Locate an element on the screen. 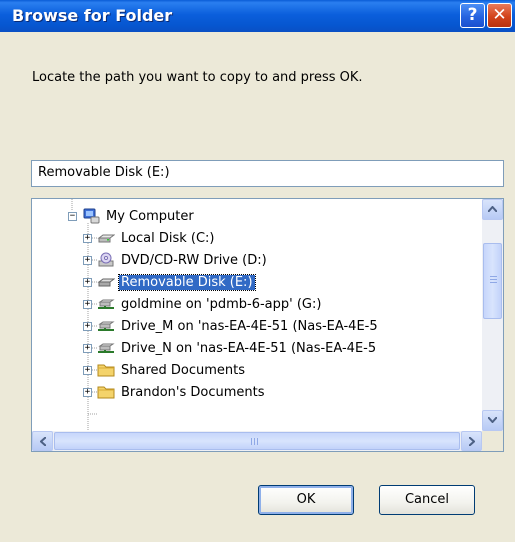 Image resolution: width=515 pixels, height=542 pixels. tree-node-label: DVD/CD-RW Drive (D:) is located at coordinates (194, 260).